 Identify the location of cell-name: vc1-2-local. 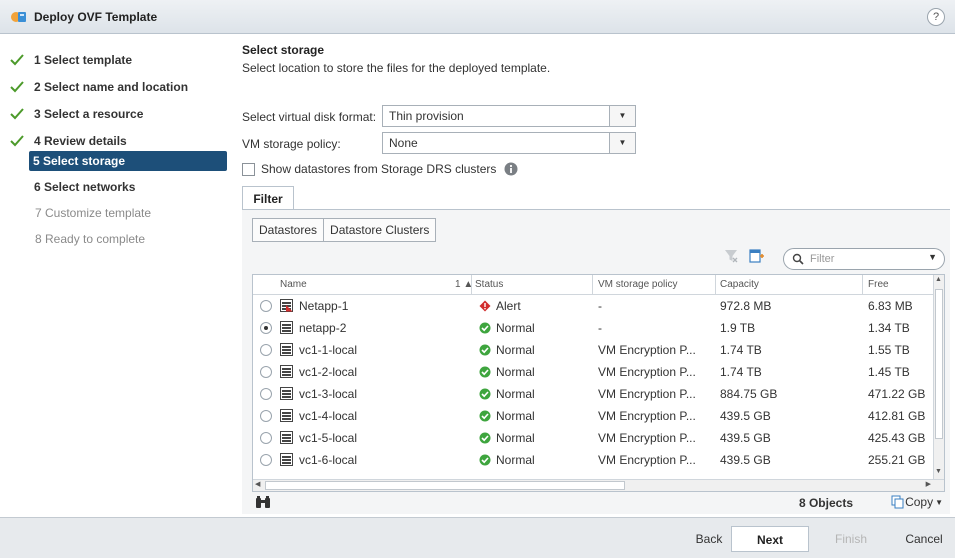
(328, 372).